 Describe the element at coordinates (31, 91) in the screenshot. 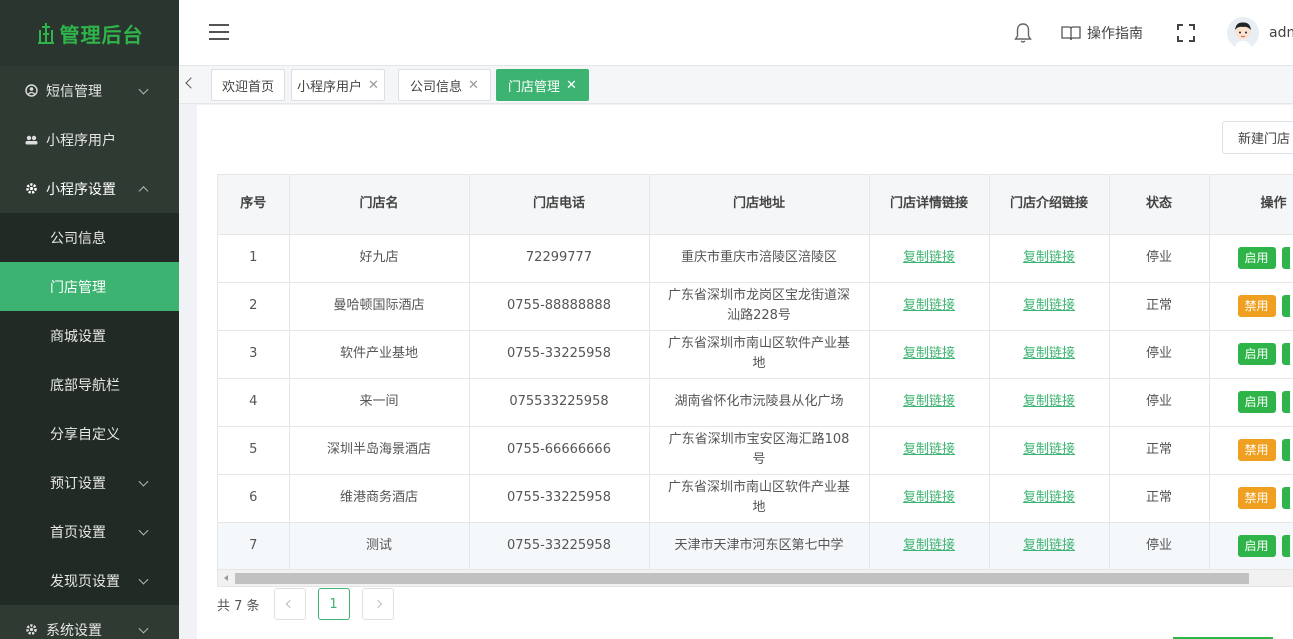

I see `user-circle-icon` at that location.